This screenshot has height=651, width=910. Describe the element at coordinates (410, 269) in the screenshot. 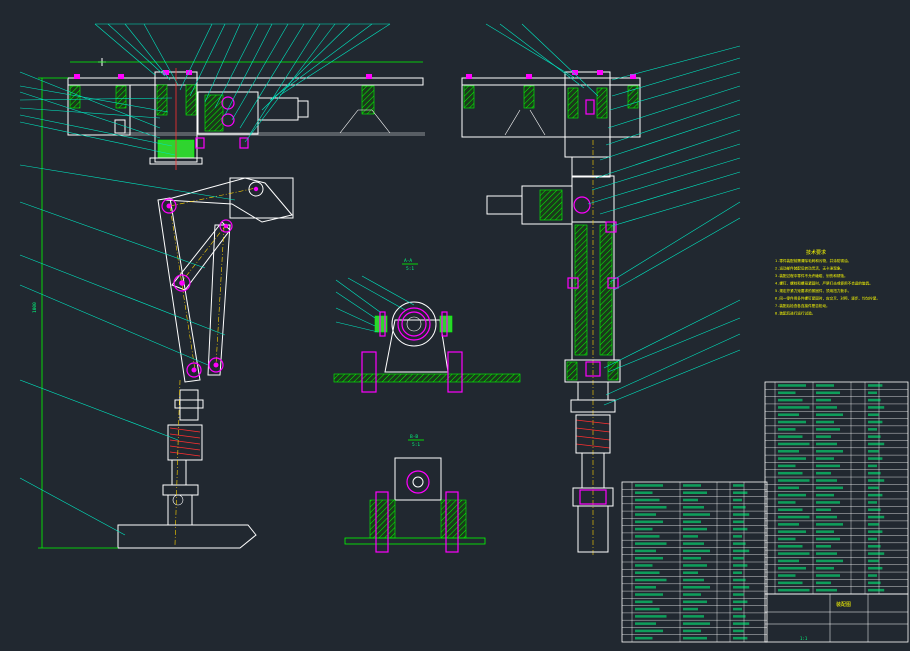

I see `section-a-scale: 5:1` at that location.